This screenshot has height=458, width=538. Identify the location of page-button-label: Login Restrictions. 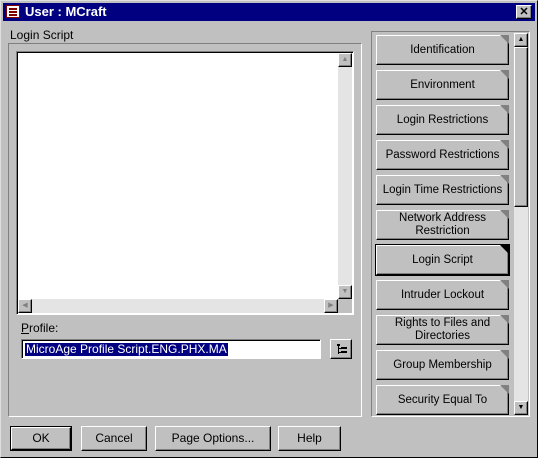
(442, 119).